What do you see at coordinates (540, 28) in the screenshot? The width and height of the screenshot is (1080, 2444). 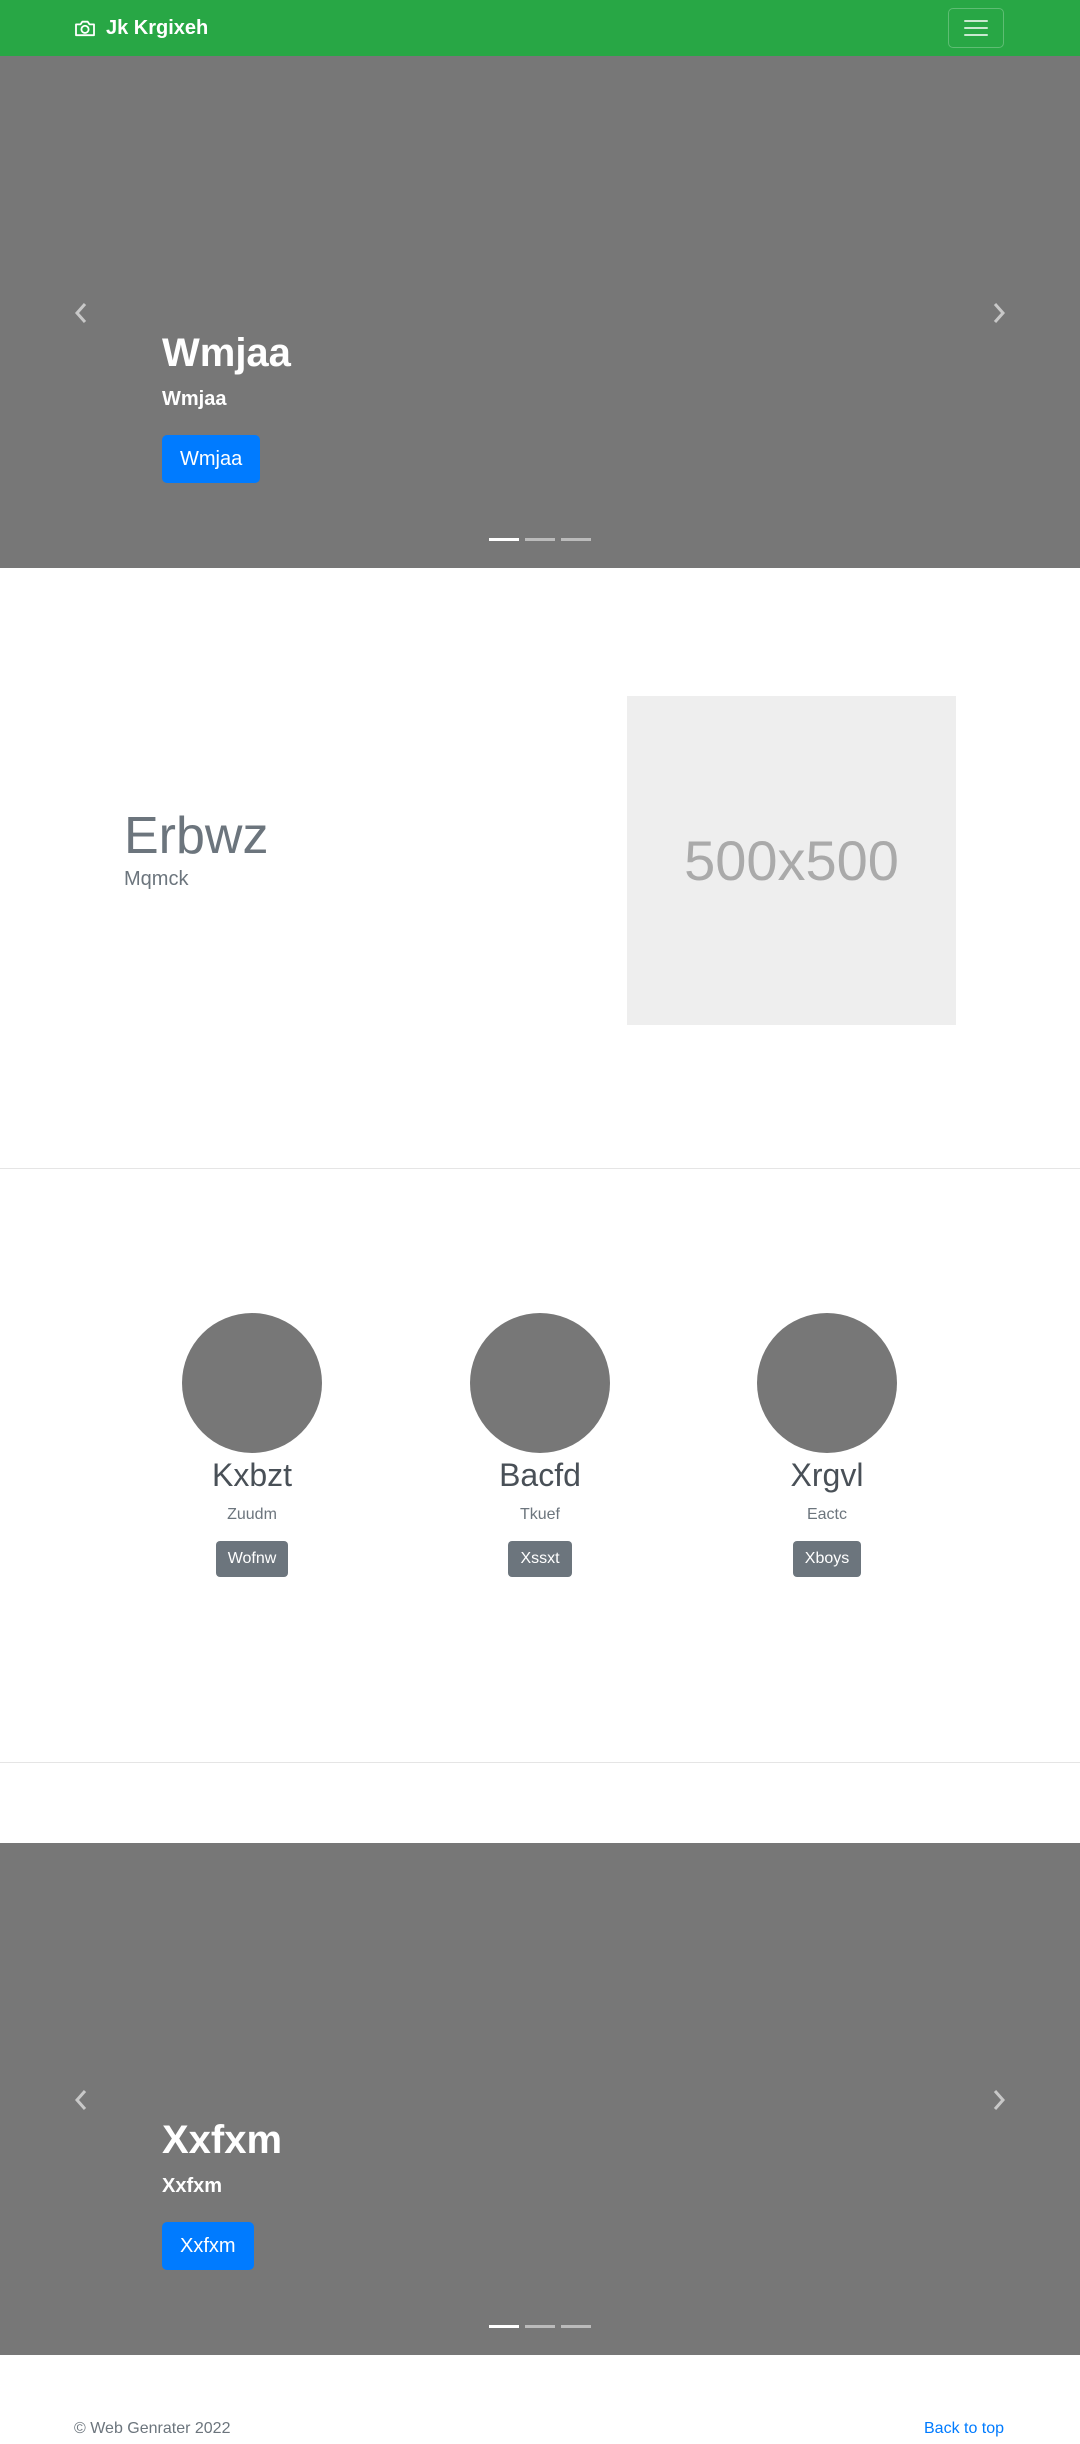 I see `navbar: Jk Krgixeh` at bounding box center [540, 28].